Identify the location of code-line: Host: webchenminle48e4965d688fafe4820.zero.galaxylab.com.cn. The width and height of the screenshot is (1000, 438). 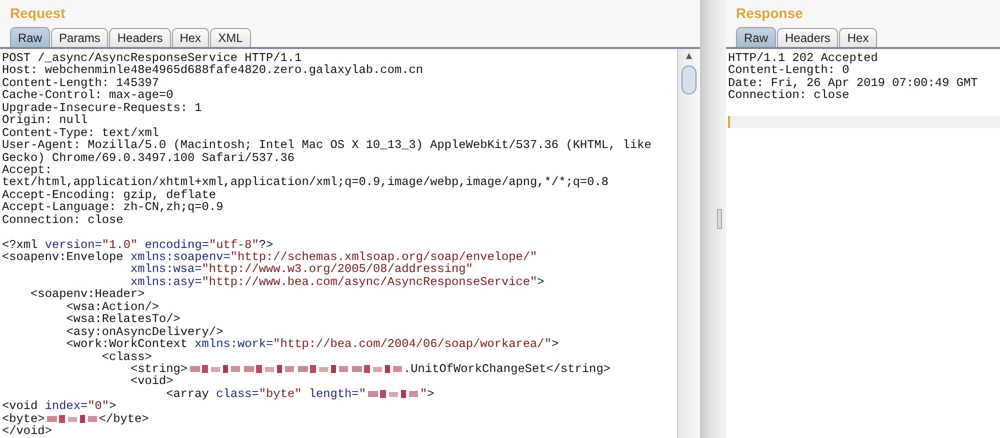
(213, 70).